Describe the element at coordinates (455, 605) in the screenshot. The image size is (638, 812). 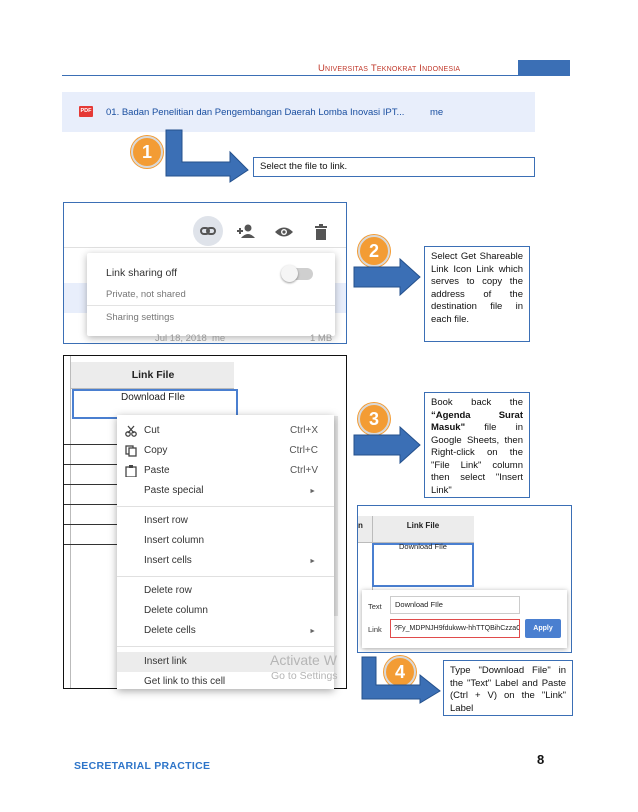
I see `text-input: Download FIle` at that location.